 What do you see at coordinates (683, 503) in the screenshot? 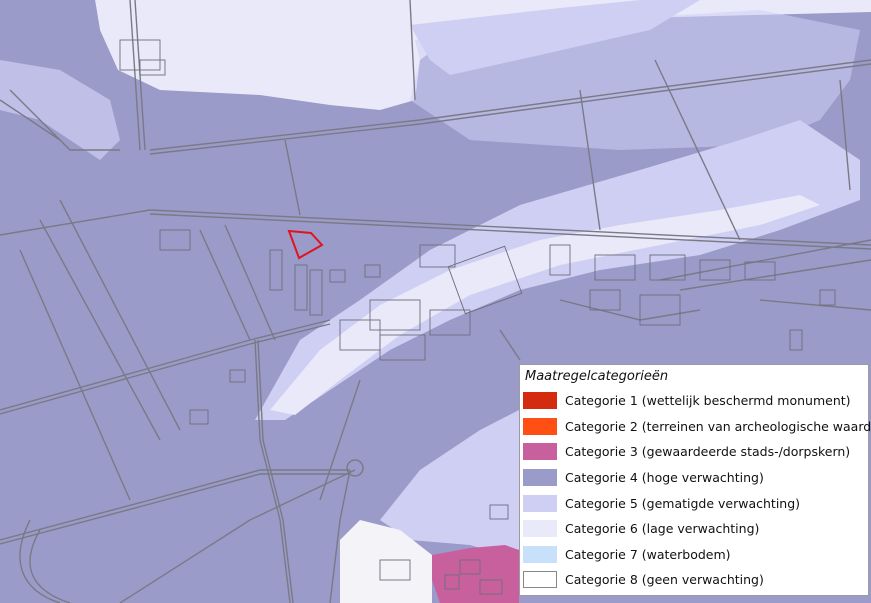
I see `legend-label: Categorie 5 (gematigde verwachting)` at bounding box center [683, 503].